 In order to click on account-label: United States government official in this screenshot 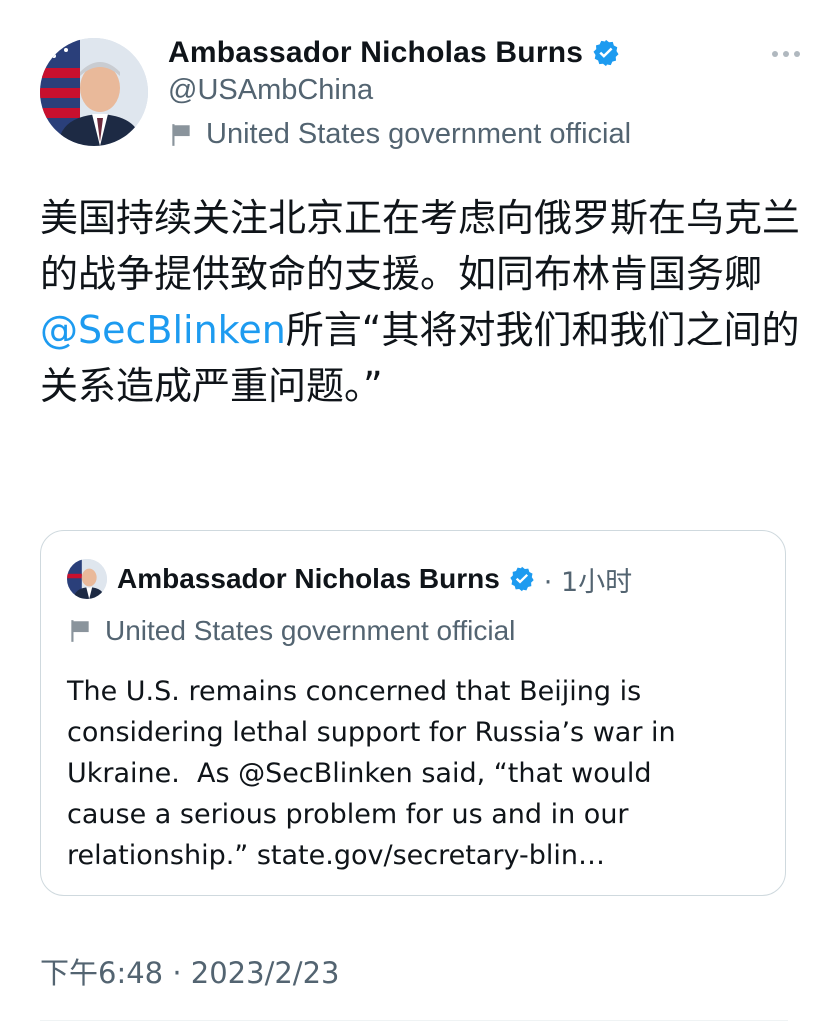, I will do `click(399, 134)`.